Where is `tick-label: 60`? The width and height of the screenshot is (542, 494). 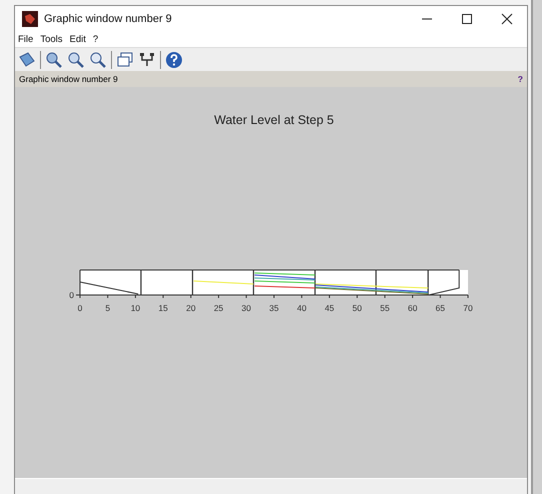 tick-label: 60 is located at coordinates (413, 308).